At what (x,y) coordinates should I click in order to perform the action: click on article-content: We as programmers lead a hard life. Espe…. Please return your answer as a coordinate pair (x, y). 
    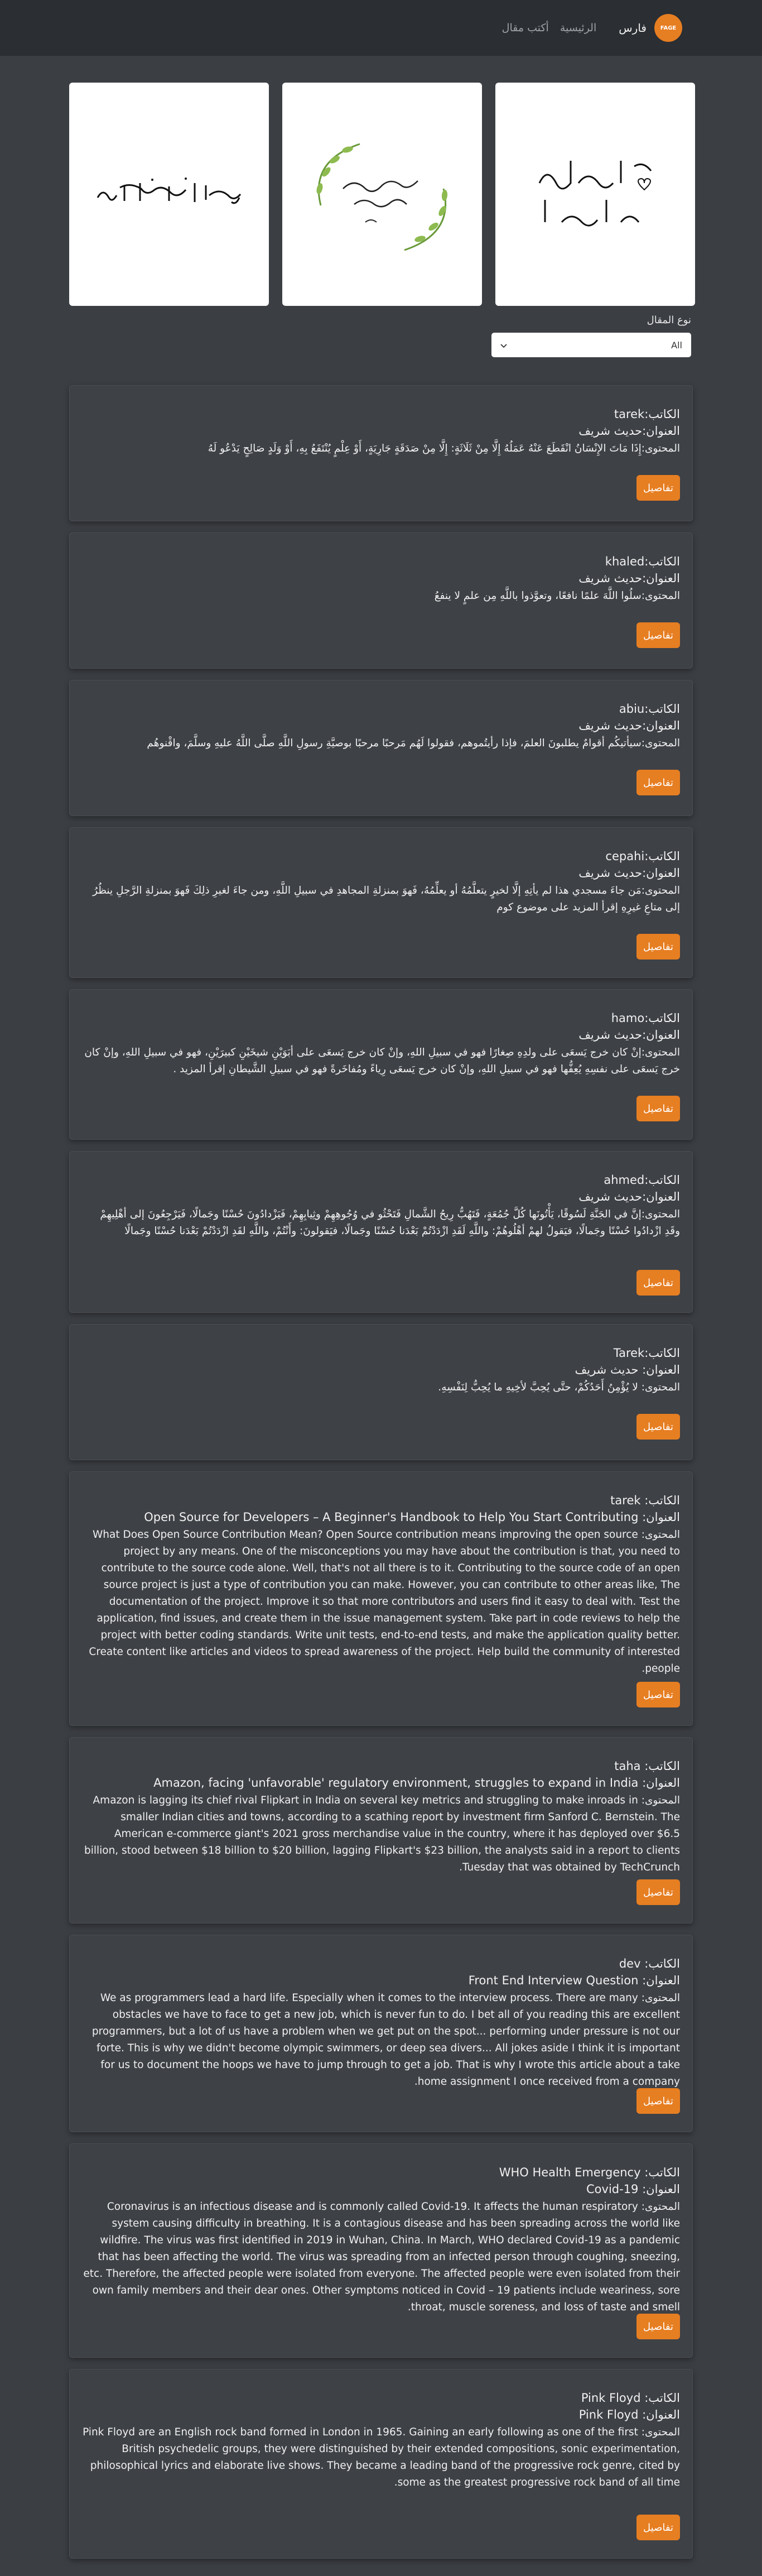
    Looking at the image, I should click on (385, 2040).